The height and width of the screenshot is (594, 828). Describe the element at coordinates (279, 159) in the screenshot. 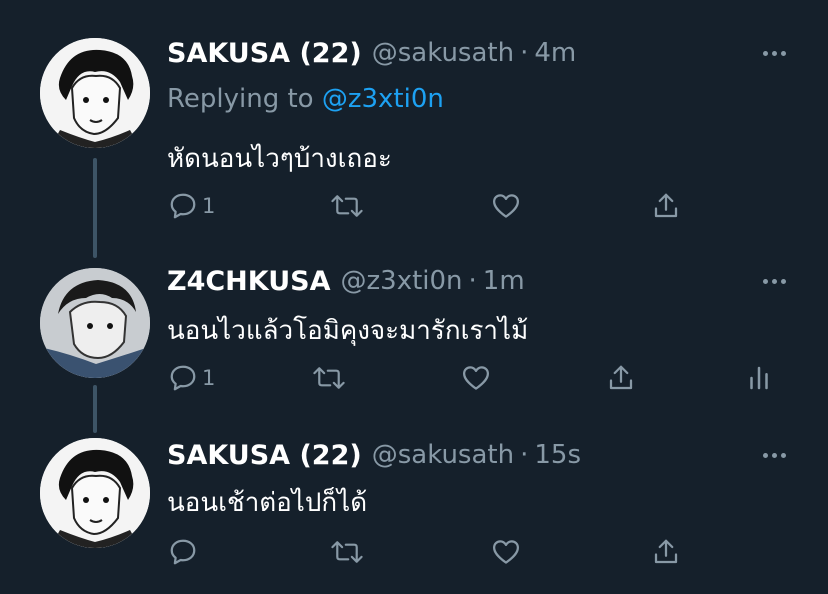

I see `tweet-text: หัดนอนไวๆบ้างเถอะ` at that location.